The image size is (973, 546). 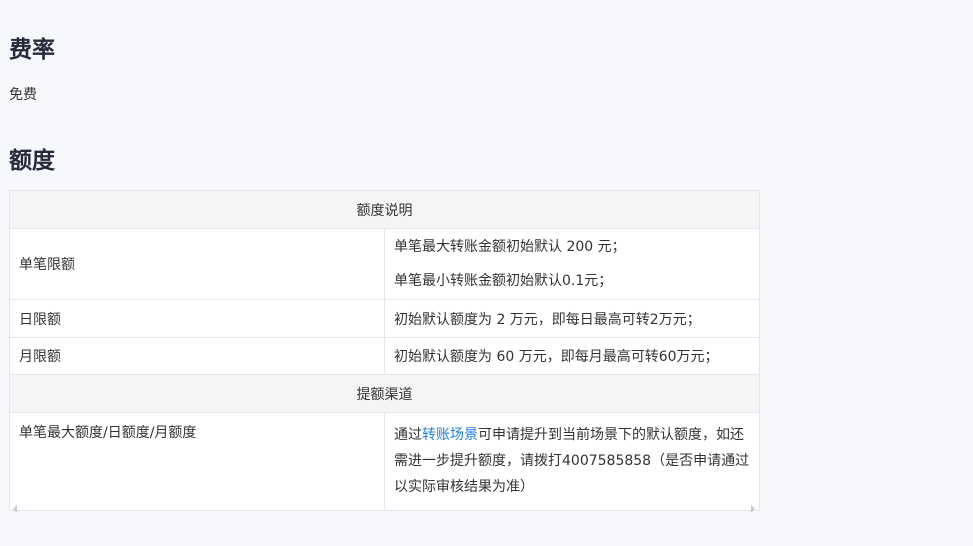 I want to click on row-label-channel: 单笔最大额度/日额度/月额度, so click(x=197, y=461).